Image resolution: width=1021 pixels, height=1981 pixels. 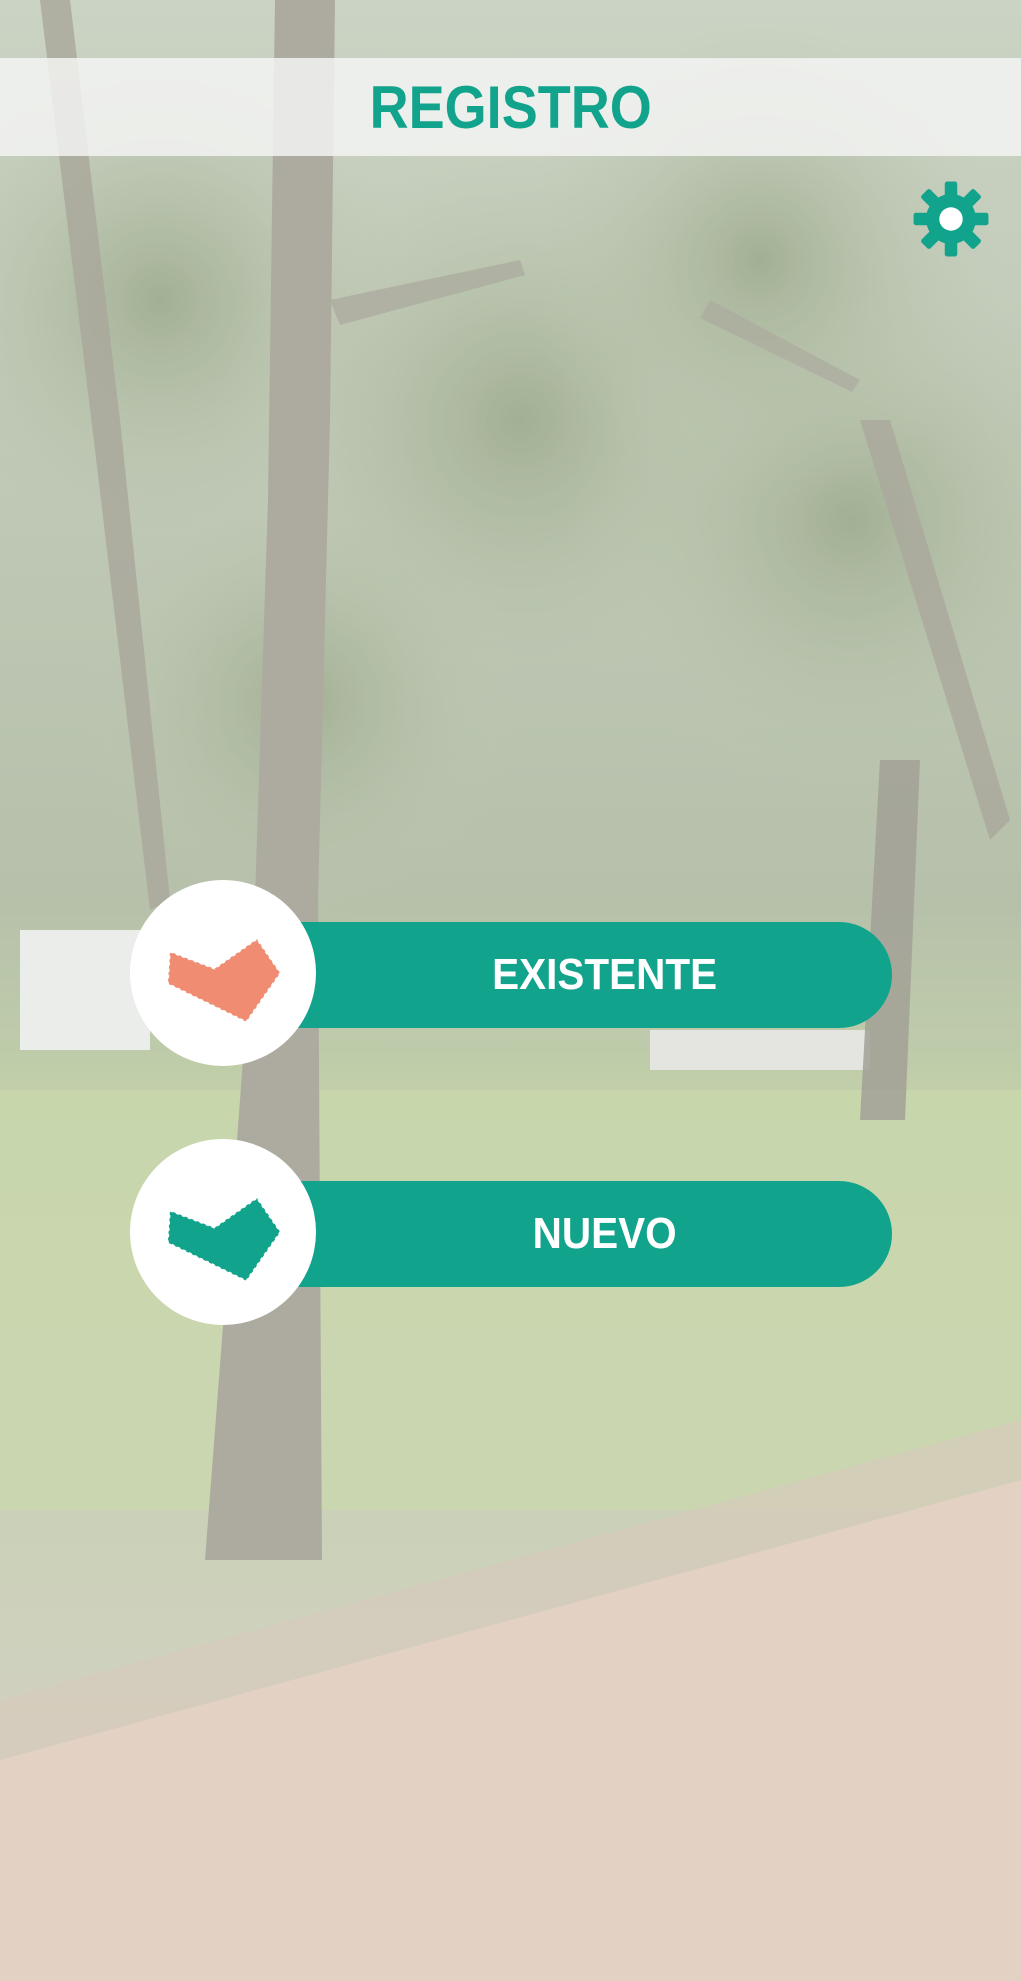 I want to click on page-title: REGISTRO, so click(x=510, y=107).